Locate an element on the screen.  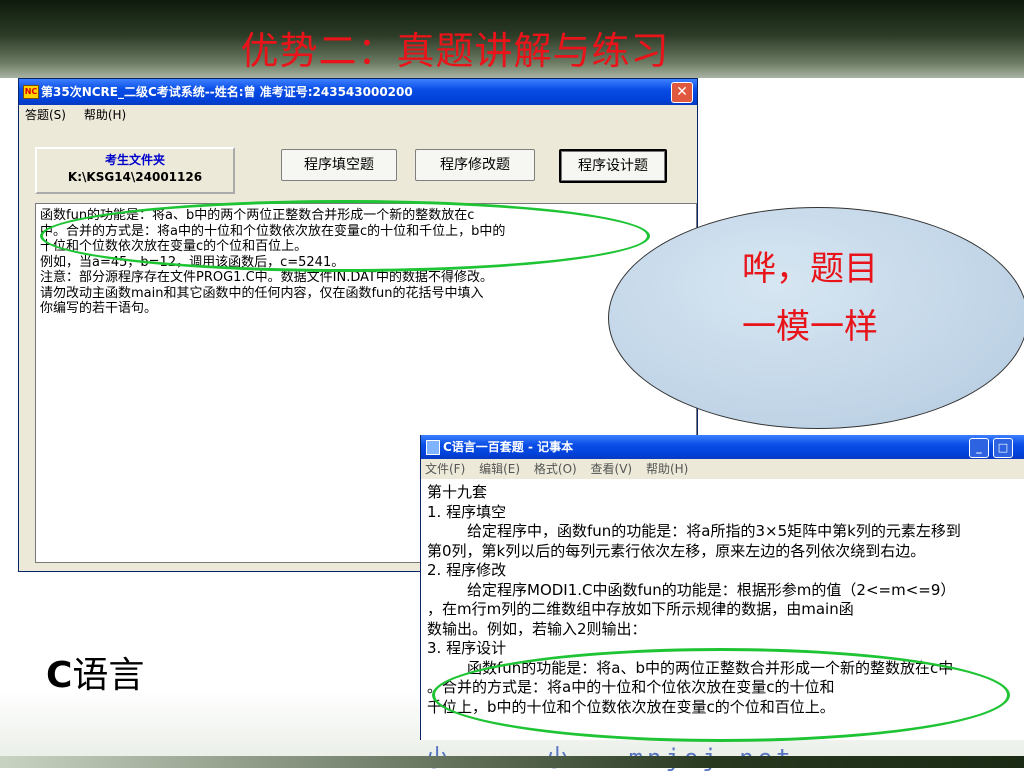
notepad-line: 给定程序MODI1.C中函数fun的功能是：根据形参m的值（2<=m<=9） is located at coordinates (711, 589).